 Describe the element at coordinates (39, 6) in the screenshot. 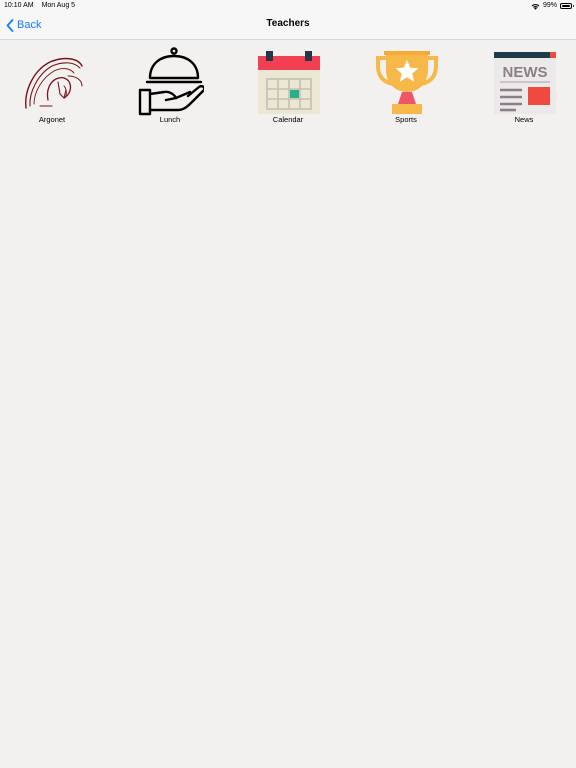

I see `status-left: 10:10 AM Mon Aug 5` at that location.